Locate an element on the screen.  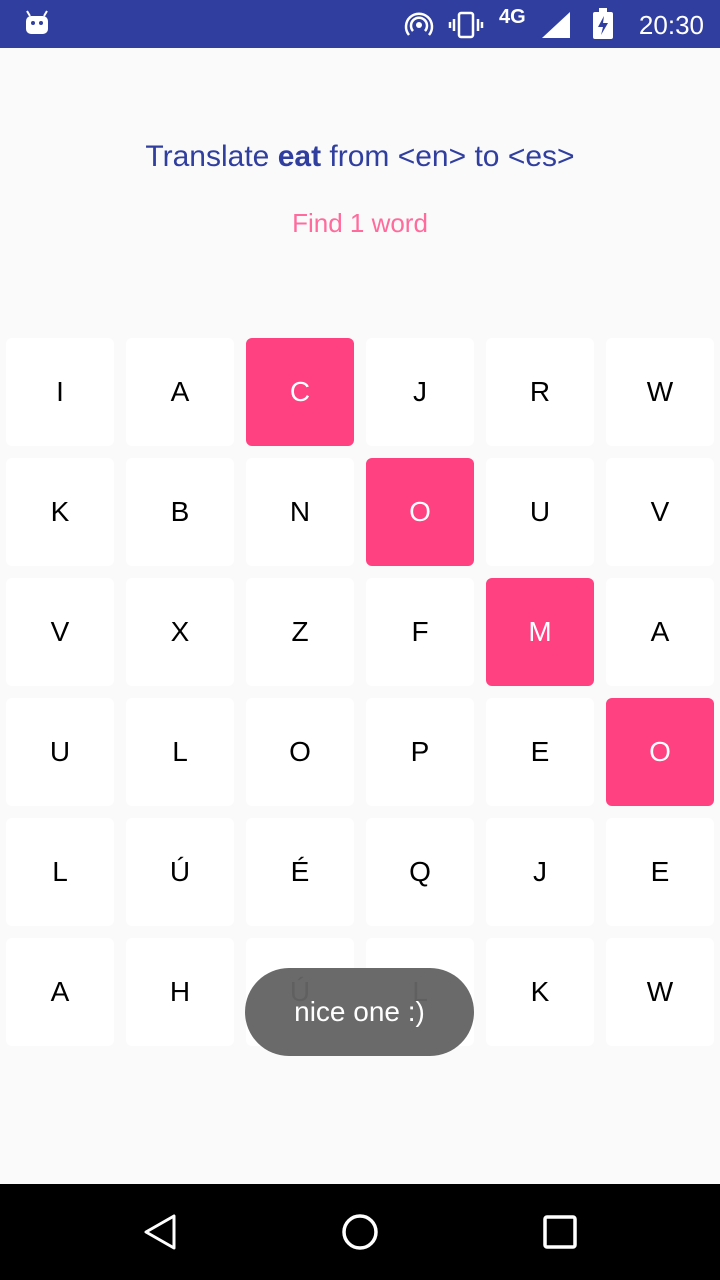
letter-tile: É is located at coordinates (300, 872).